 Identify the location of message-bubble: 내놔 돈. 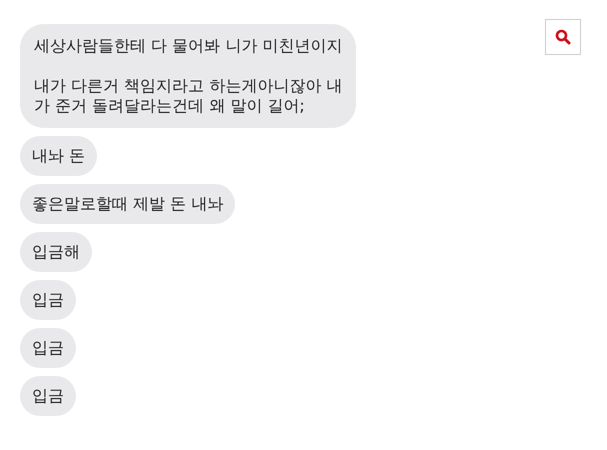
(59, 156).